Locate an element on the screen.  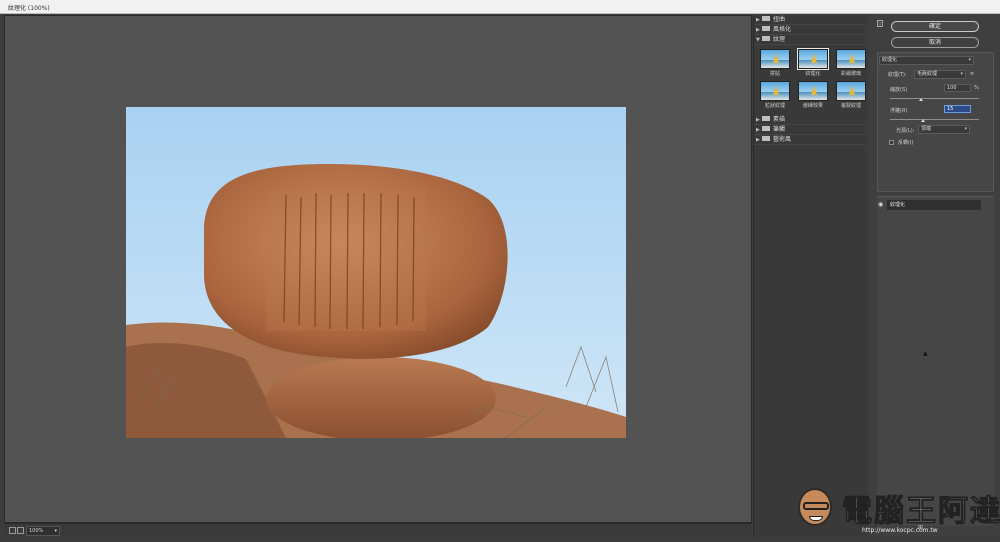
ok-button: 確定 is located at coordinates (935, 26).